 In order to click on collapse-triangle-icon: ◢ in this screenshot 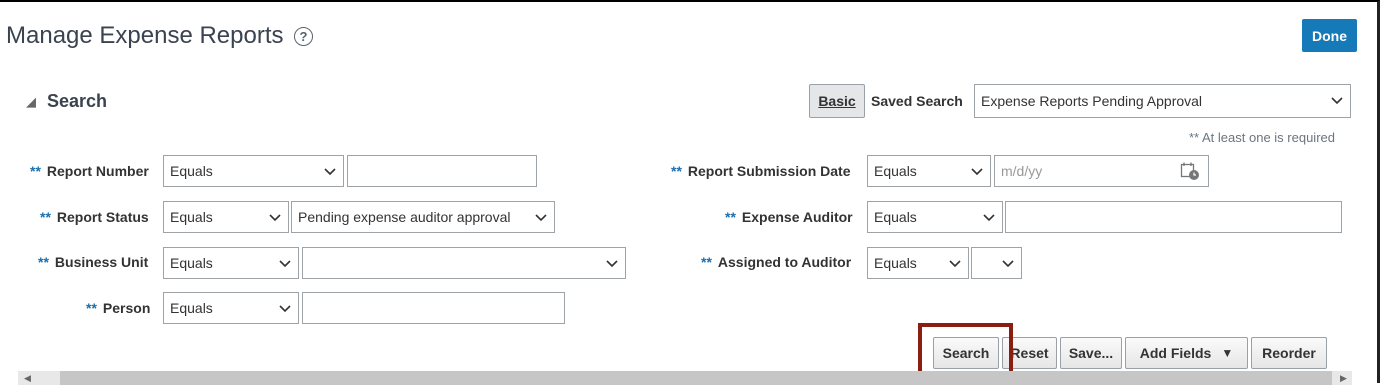, I will do `click(31, 102)`.